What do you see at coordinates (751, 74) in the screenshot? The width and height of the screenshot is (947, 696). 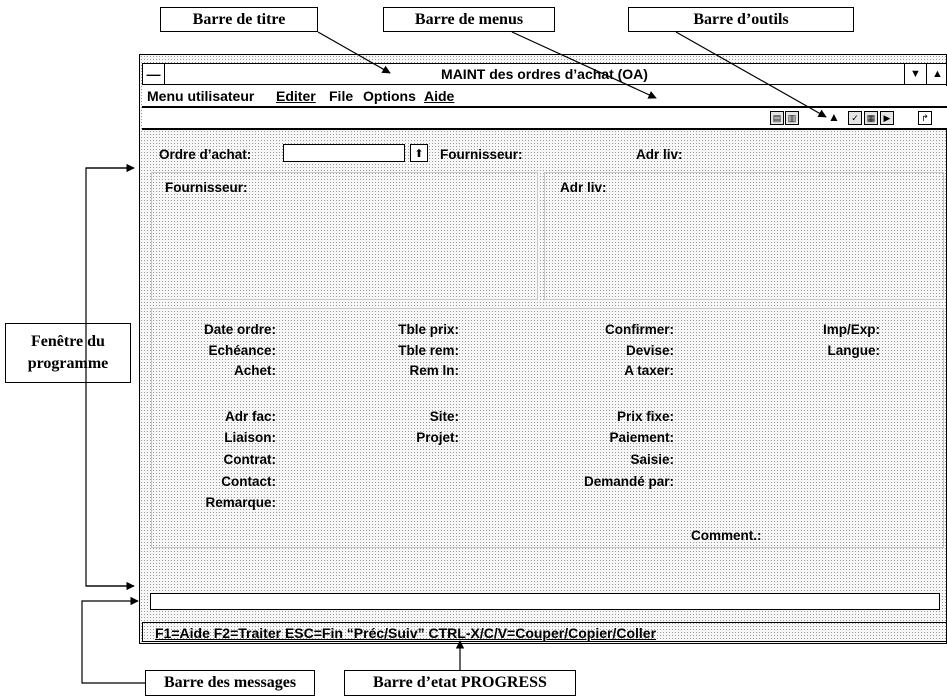 I see `connector-toolbar` at bounding box center [751, 74].